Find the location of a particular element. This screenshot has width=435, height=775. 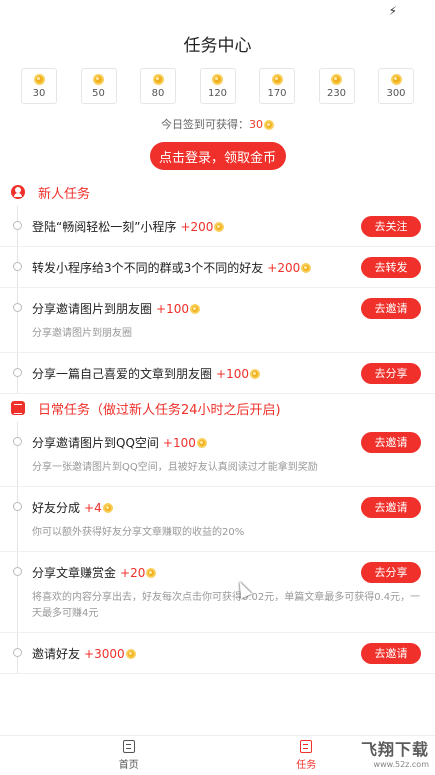

task-item: 转发小程序给3个不同的群或3个不同的好友 +200 去转发 is located at coordinates (217, 267).